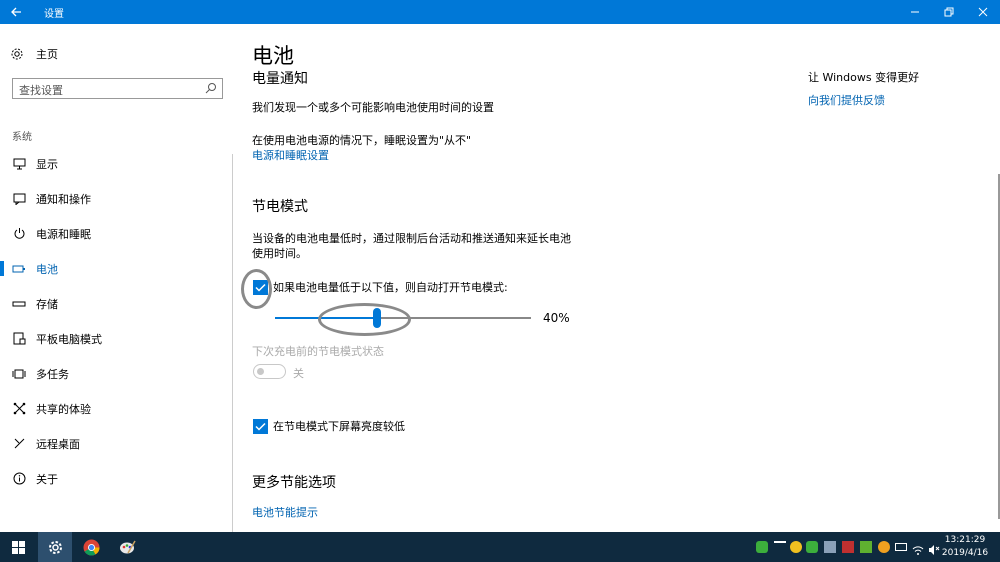 The width and height of the screenshot is (1000, 562). I want to click on slider-value: 40%, so click(556, 318).